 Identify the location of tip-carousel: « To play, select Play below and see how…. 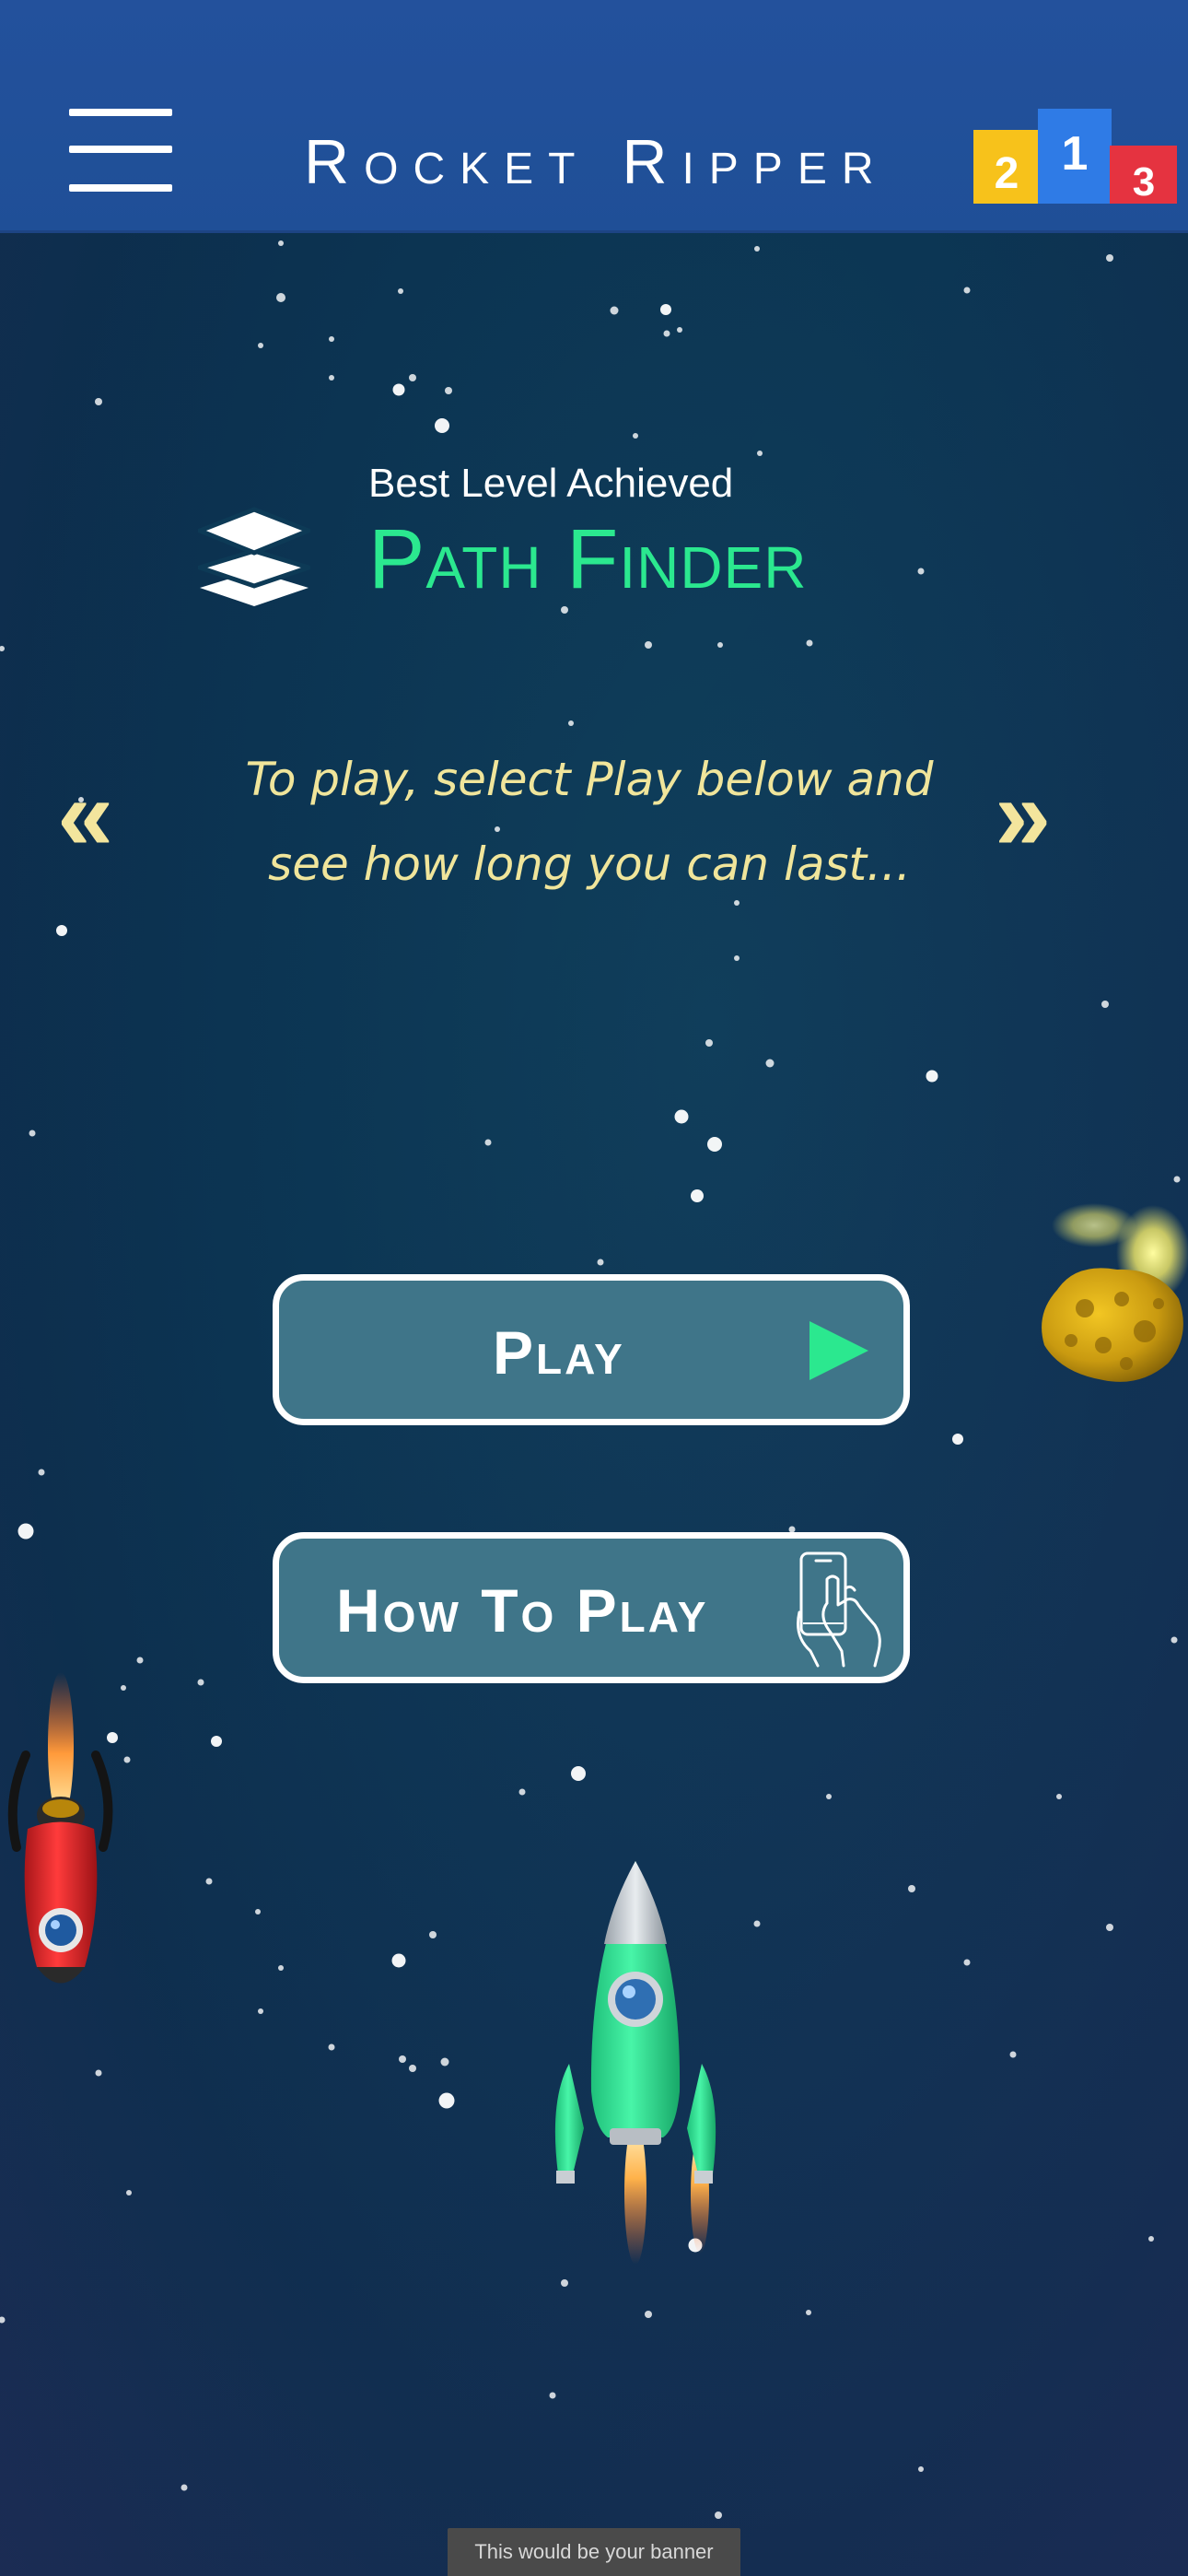
(594, 815).